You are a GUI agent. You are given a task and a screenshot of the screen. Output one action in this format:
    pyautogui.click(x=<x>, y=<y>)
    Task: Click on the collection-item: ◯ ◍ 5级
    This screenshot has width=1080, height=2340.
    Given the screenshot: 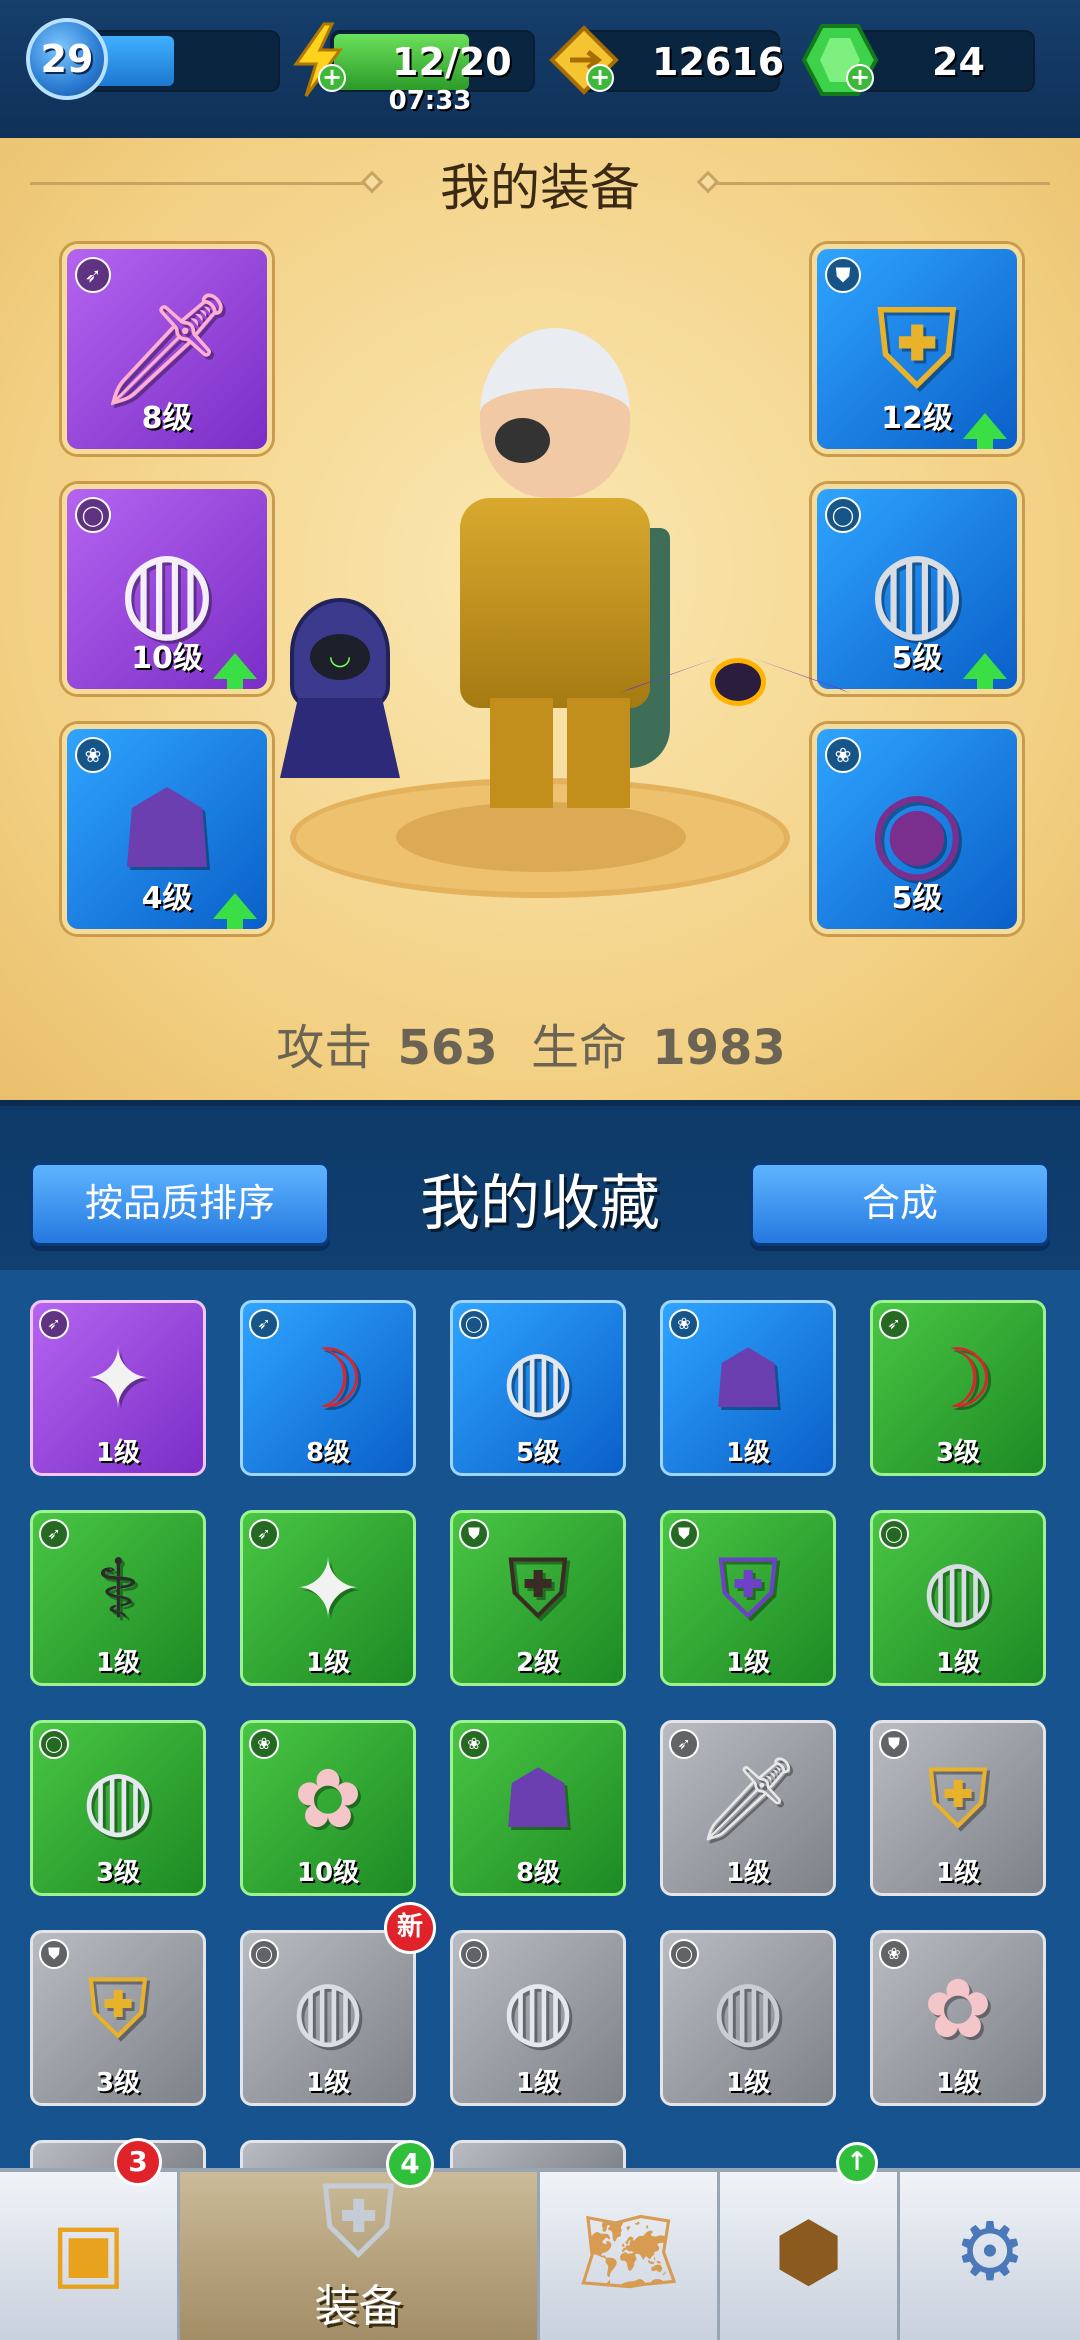 What is the action you would take?
    pyautogui.click(x=538, y=1388)
    